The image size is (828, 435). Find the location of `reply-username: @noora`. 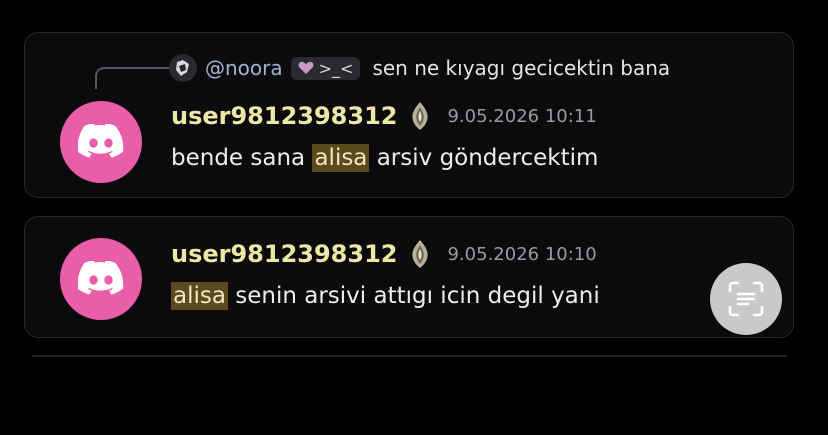

reply-username: @noora is located at coordinates (244, 68).